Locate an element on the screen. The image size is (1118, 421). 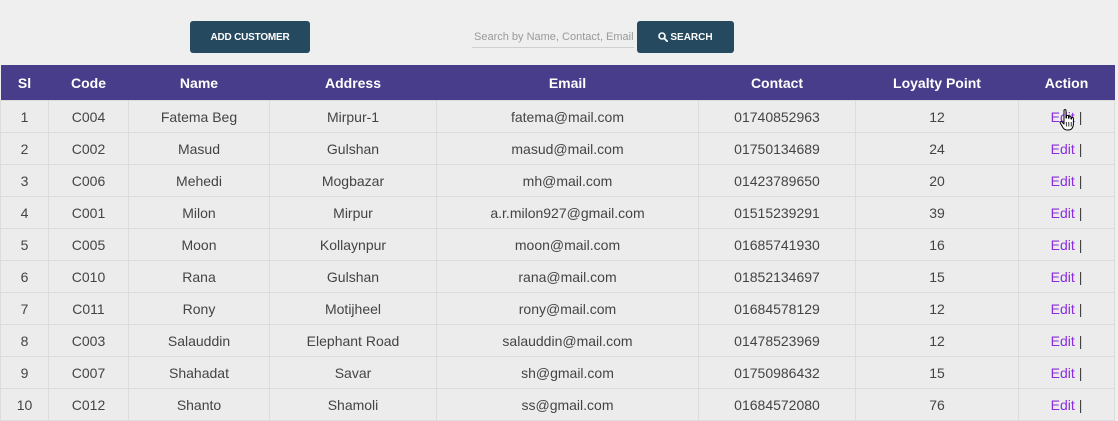
cell-address: Shamoli is located at coordinates (353, 404).